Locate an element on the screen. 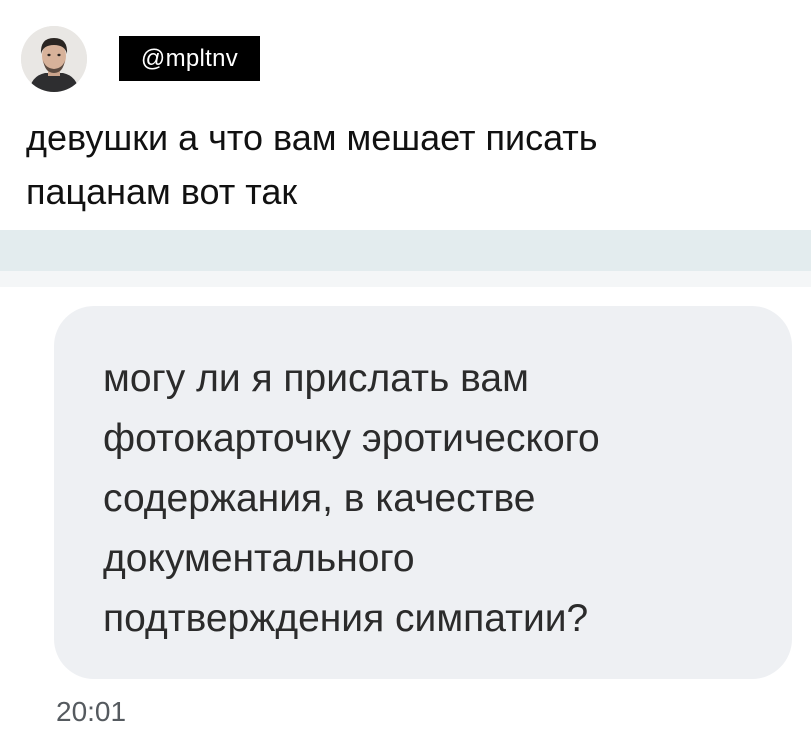 Image resolution: width=811 pixels, height=754 pixels. avatar is located at coordinates (54, 59).